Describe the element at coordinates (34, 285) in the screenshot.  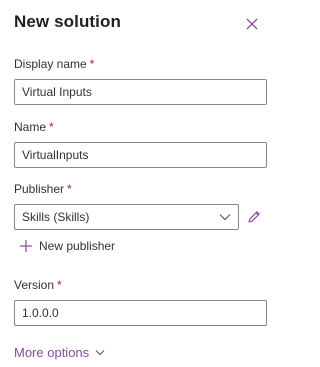
I see `version-label-text: Version` at that location.